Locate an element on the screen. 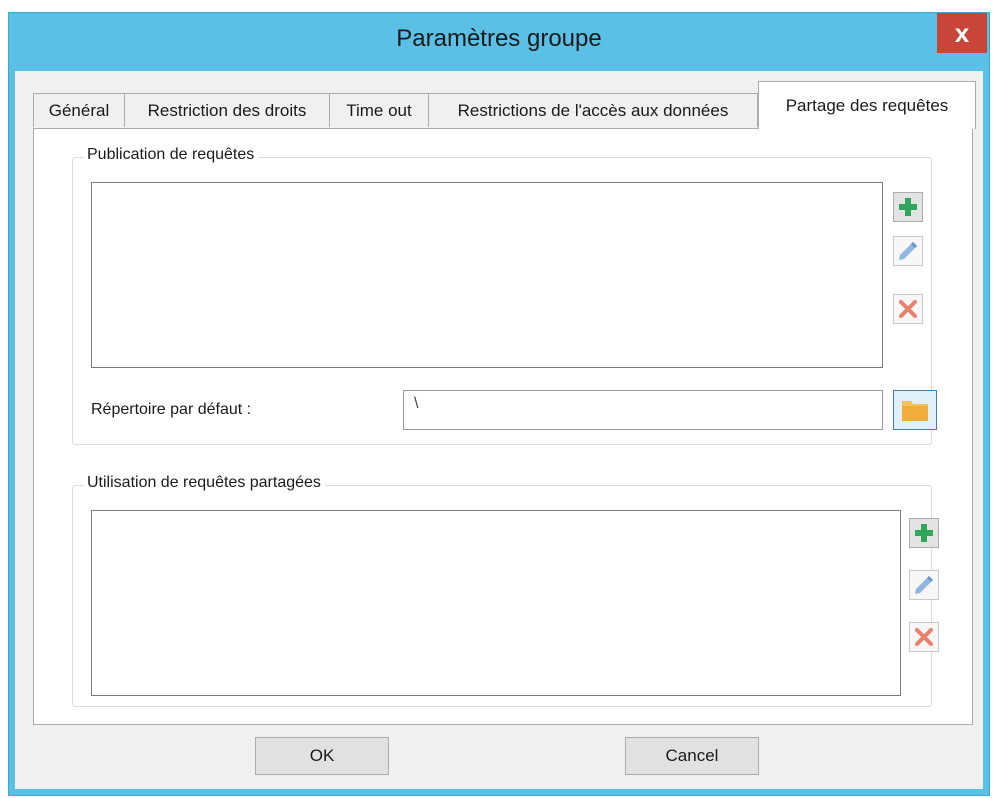 This screenshot has width=995, height=798. publication-edit-button is located at coordinates (908, 251).